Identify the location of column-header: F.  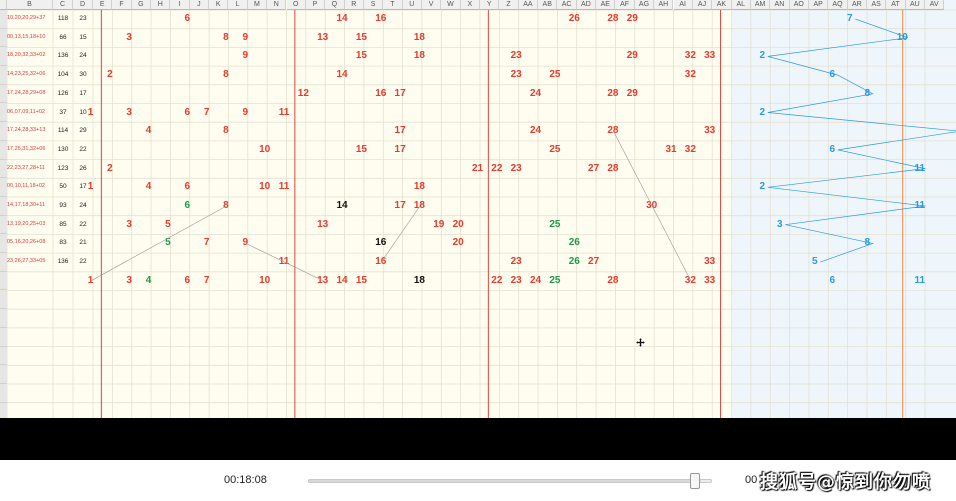
(122, 5).